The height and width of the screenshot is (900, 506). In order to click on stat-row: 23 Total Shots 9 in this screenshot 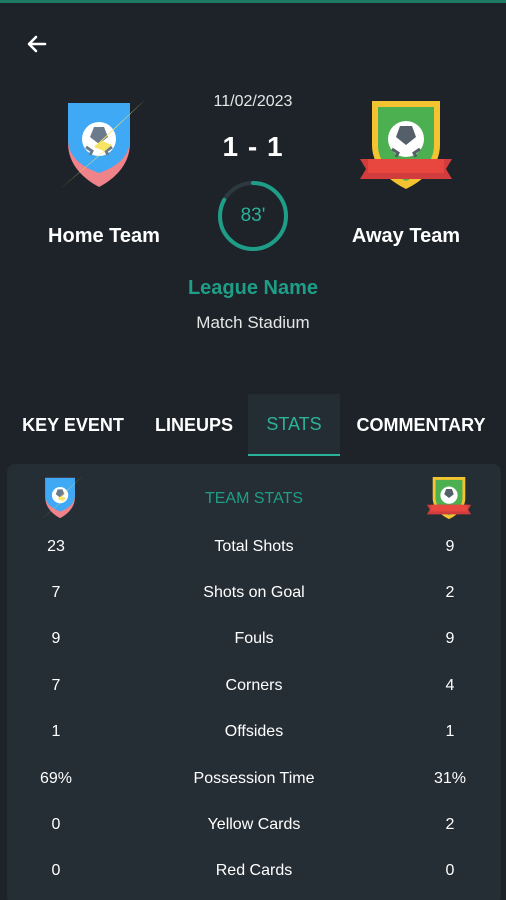, I will do `click(254, 547)`.